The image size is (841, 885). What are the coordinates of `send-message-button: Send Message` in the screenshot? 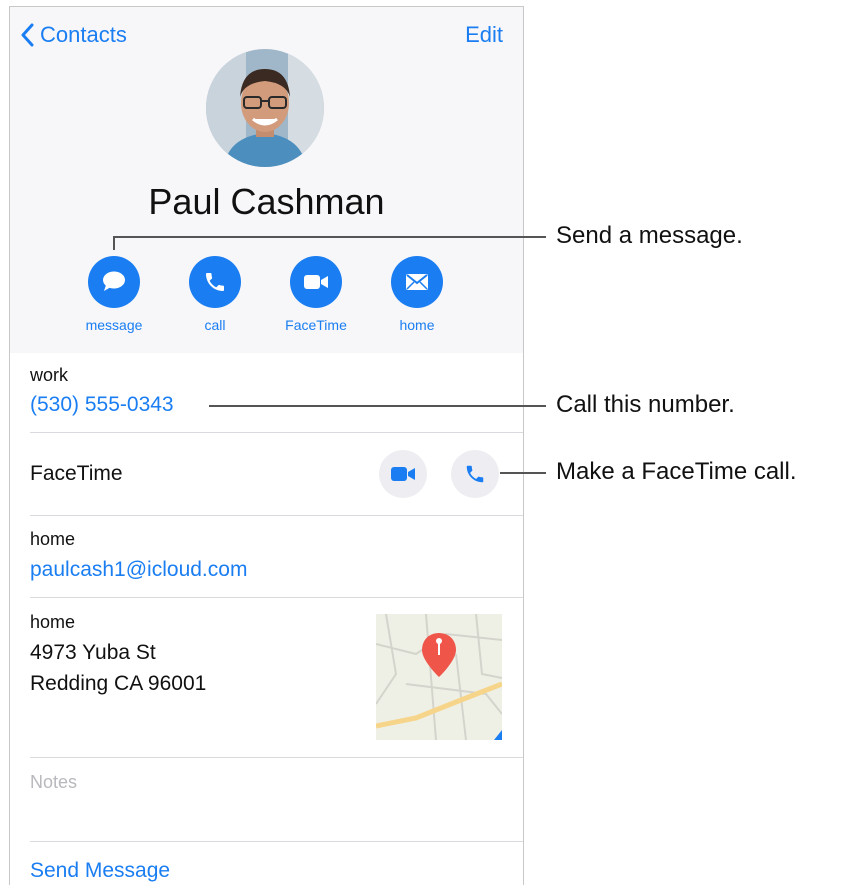 It's located at (100, 871).